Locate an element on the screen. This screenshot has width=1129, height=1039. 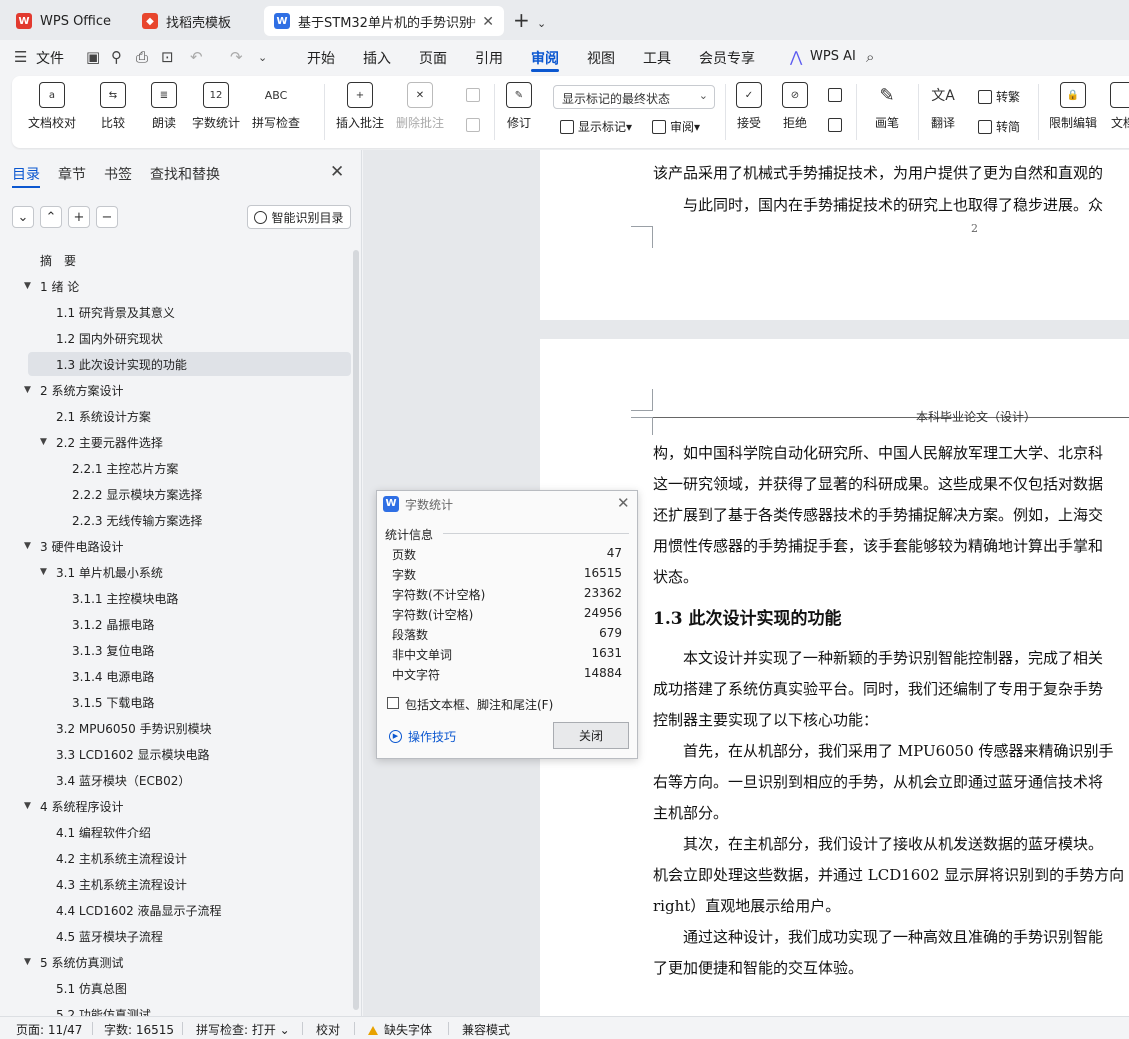
accept-button: ✓ 接受 is located at coordinates (749, 106).